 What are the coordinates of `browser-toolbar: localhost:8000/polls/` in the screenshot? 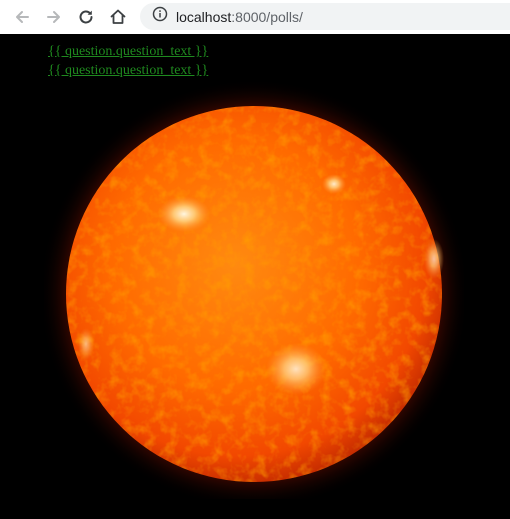 It's located at (255, 17).